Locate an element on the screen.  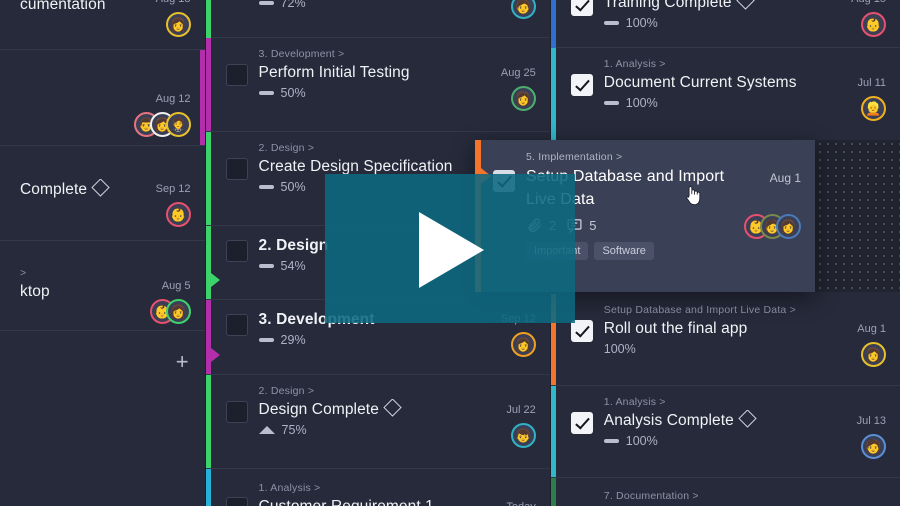
assignee-avatars: 👦 is located at coordinates (510, 435).